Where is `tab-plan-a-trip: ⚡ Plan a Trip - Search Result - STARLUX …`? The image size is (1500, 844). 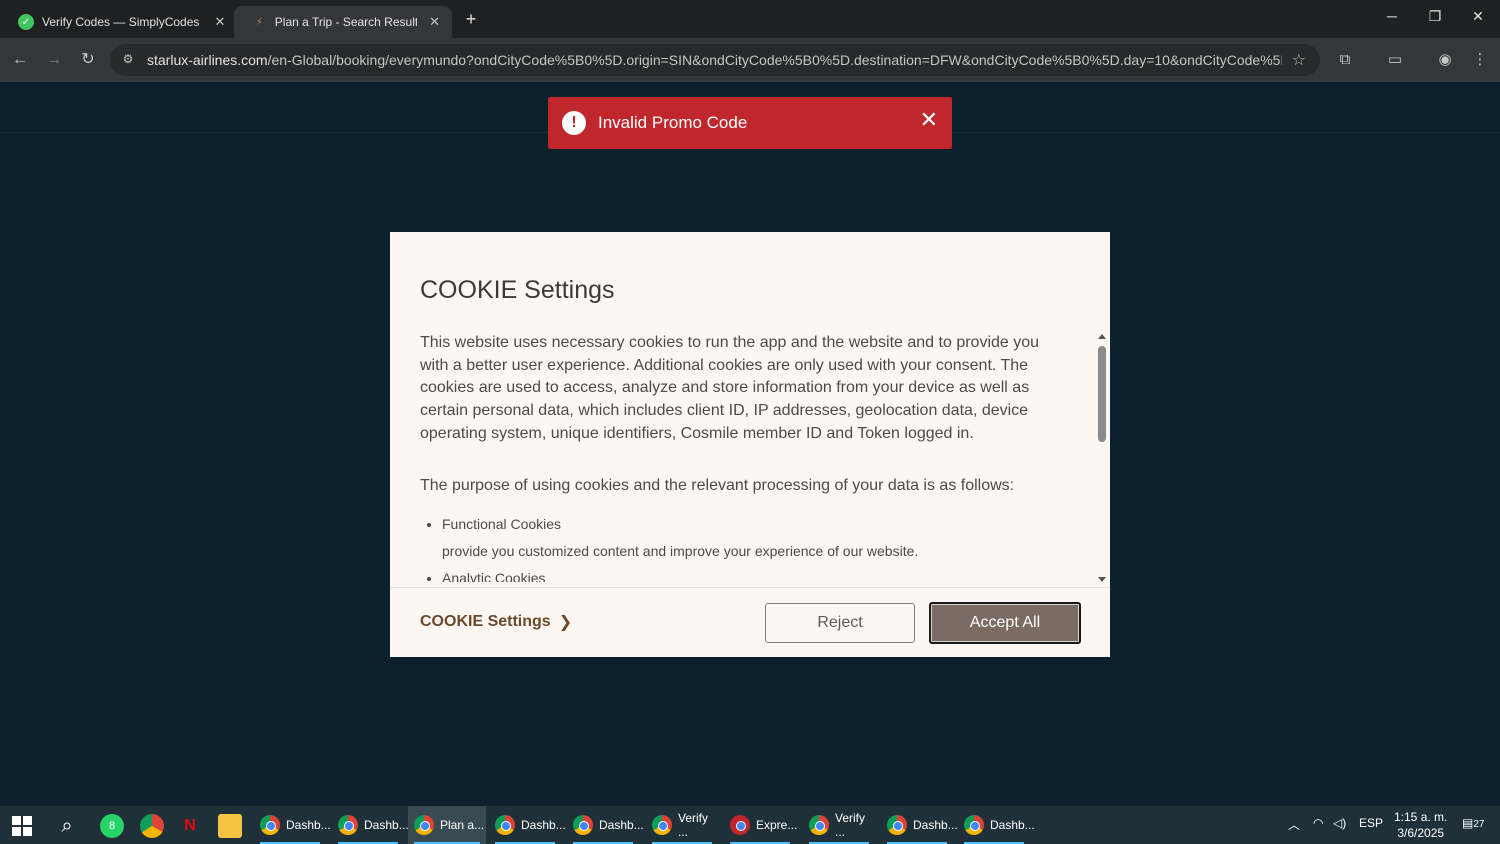
tab-plan-a-trip: ⚡ Plan a Trip - Search Result - STARLUX … is located at coordinates (343, 22).